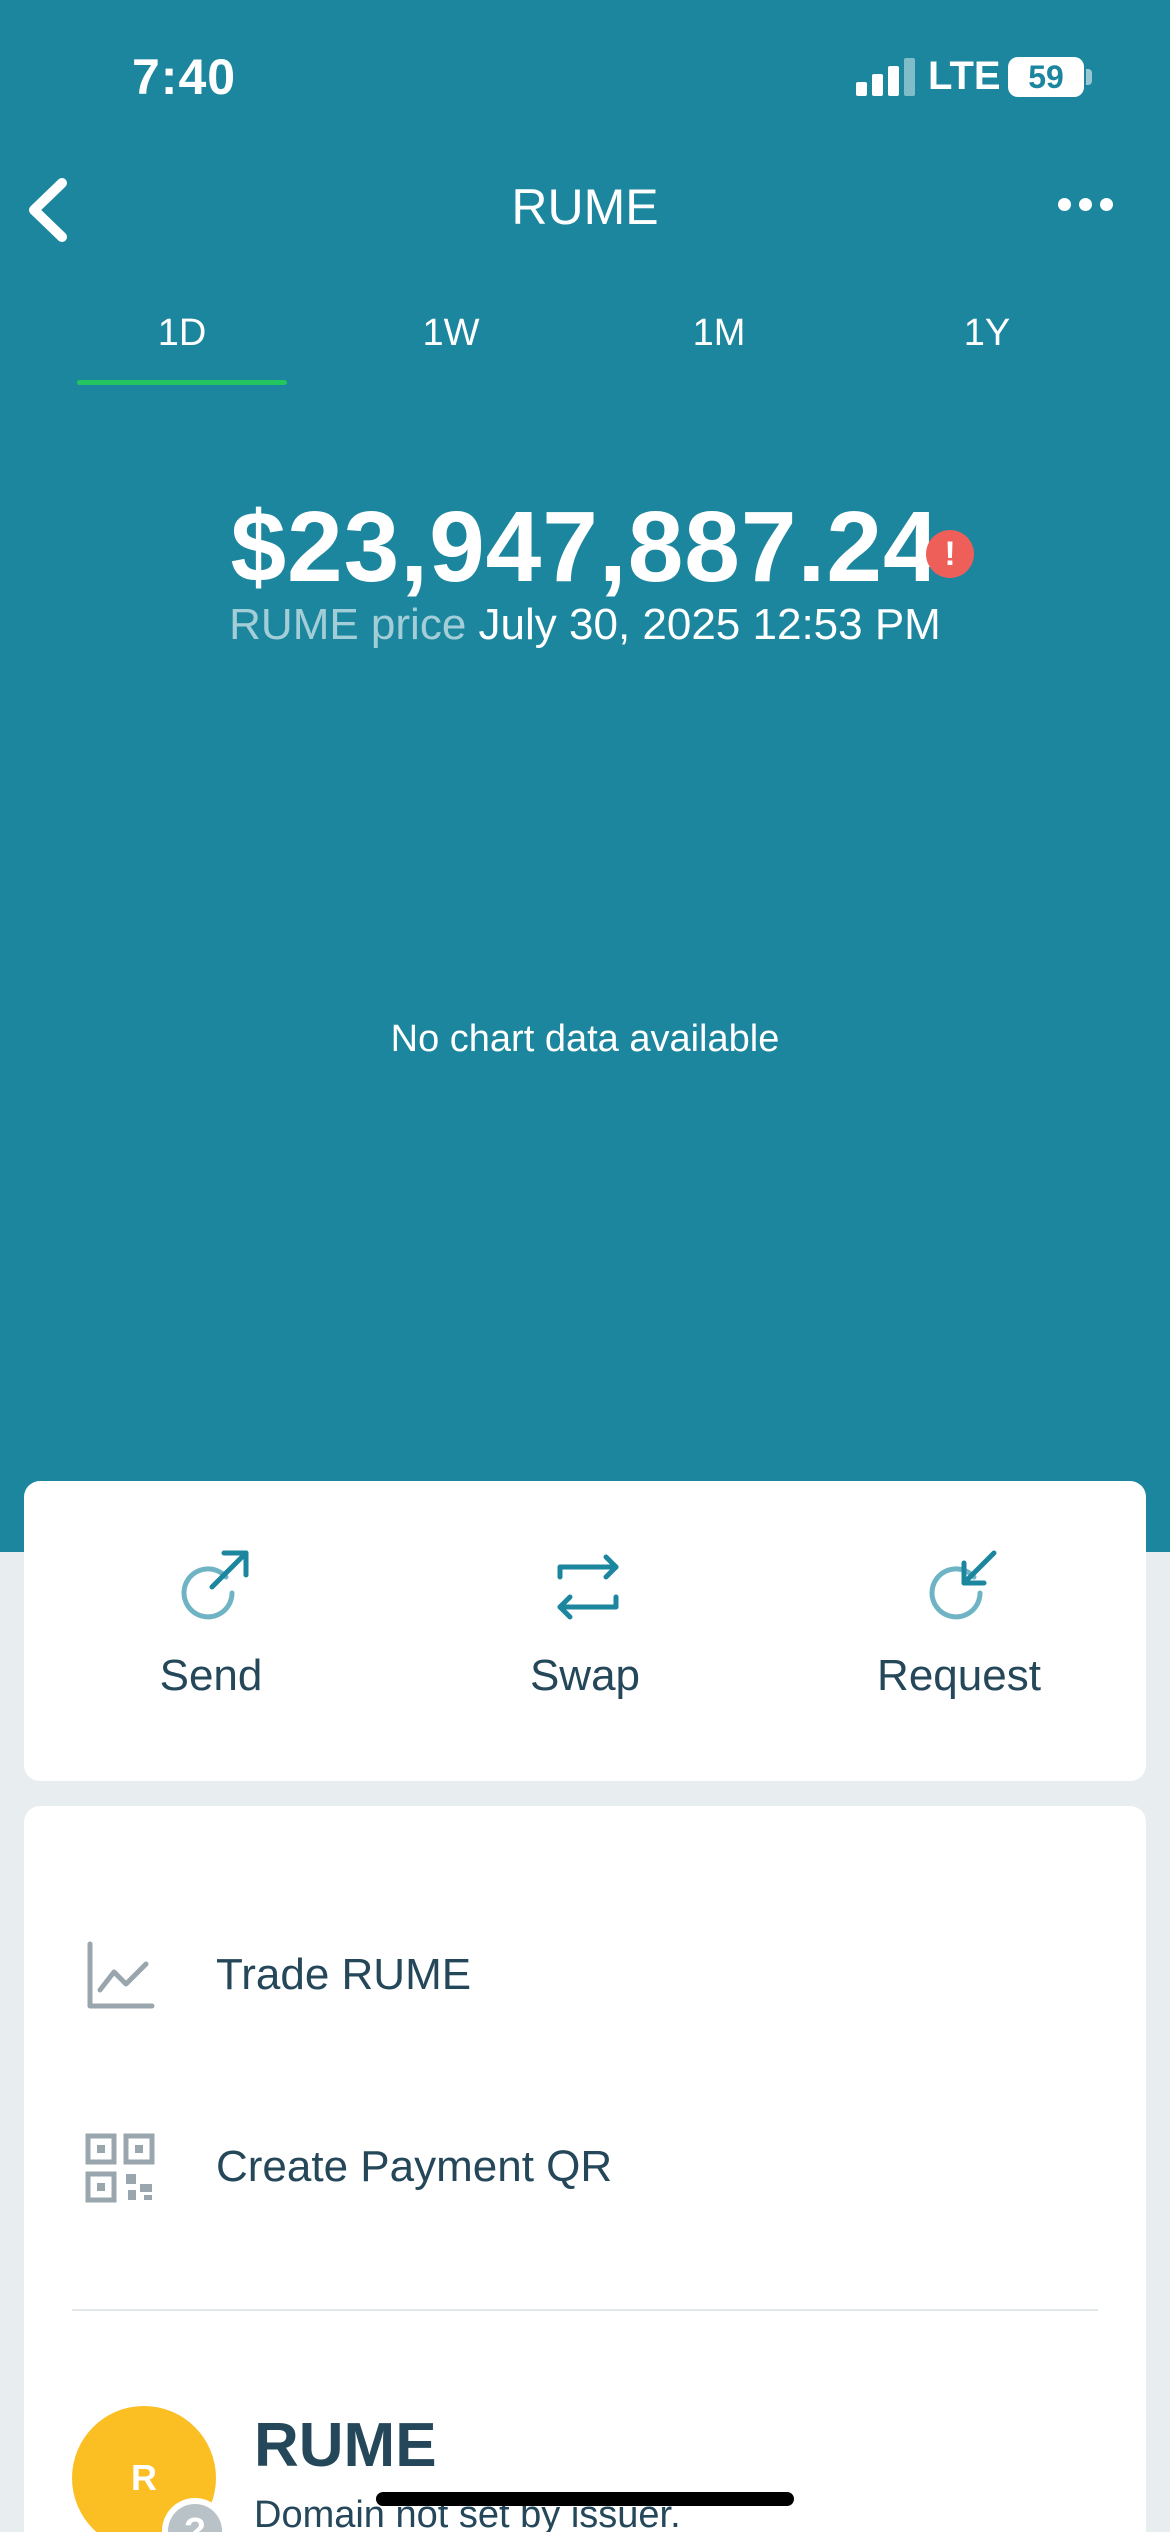 This screenshot has height=2532, width=1170. I want to click on trade-rume-item: Trade RUME, so click(585, 1990).